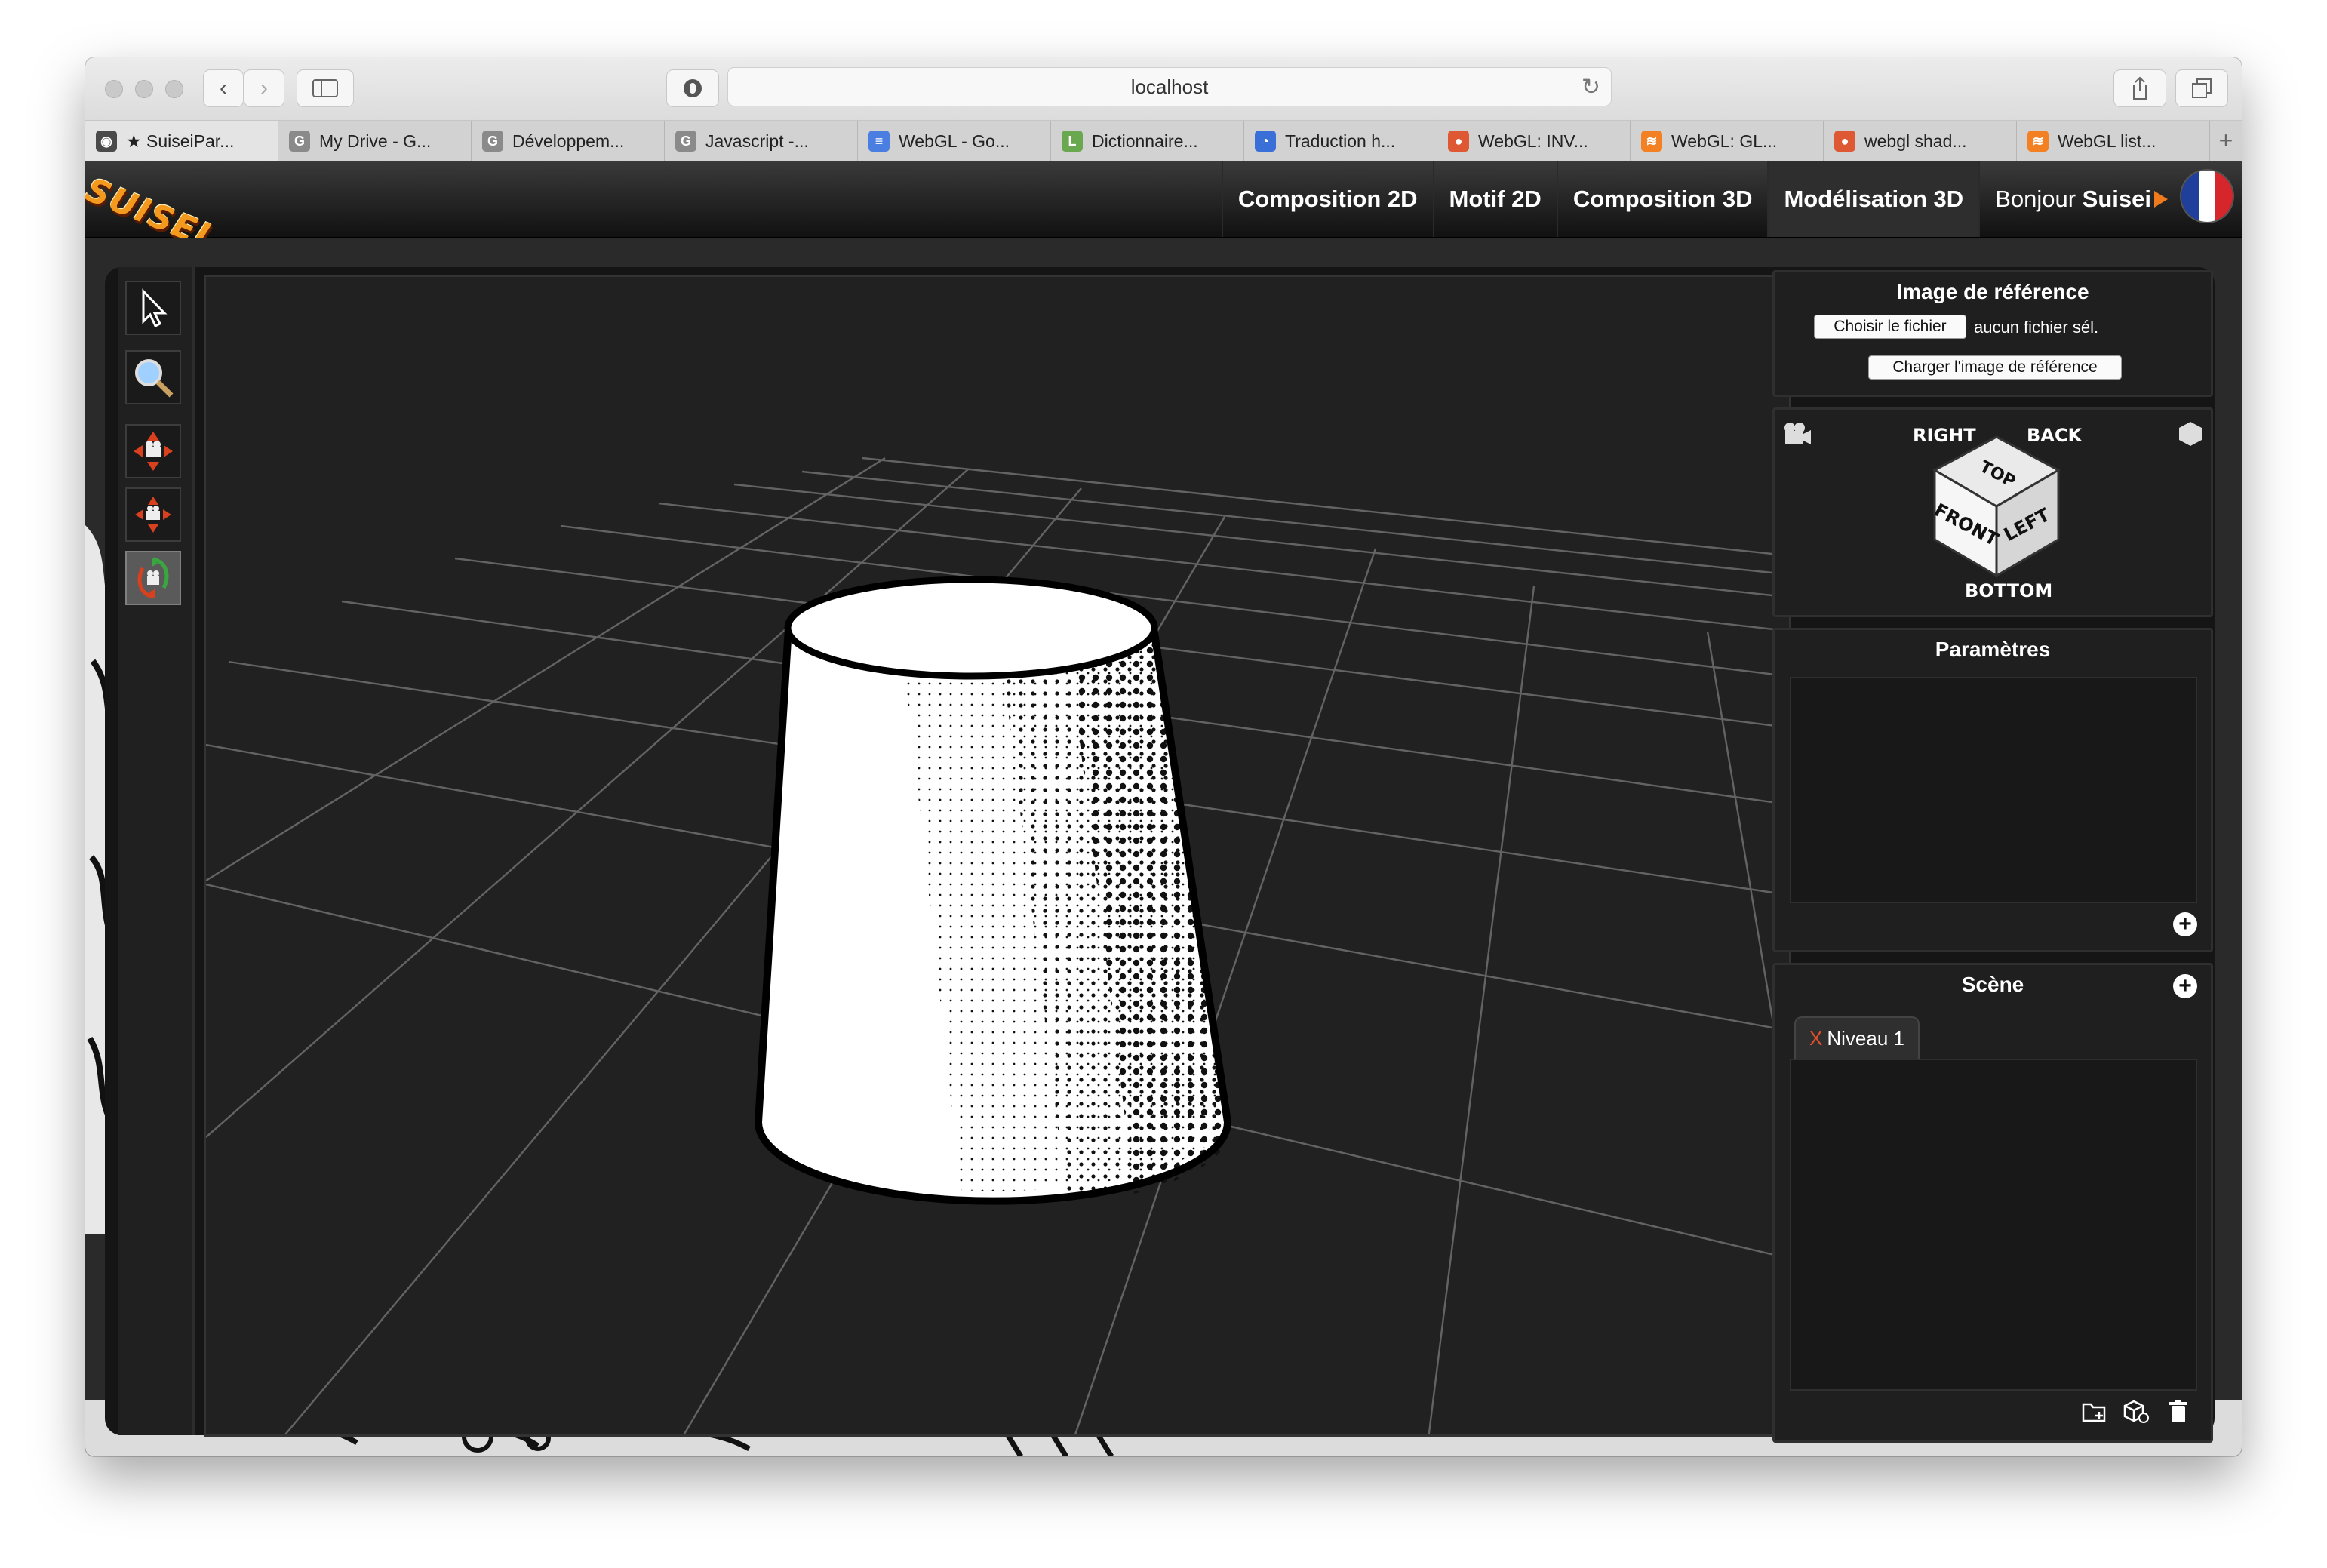 This screenshot has width=2327, height=1568. Describe the element at coordinates (1591, 87) in the screenshot. I see `reload-icon: ↻` at that location.